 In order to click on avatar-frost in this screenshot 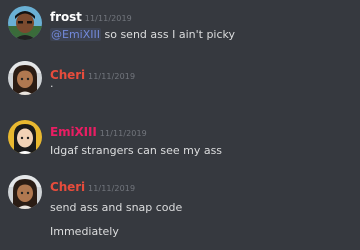, I will do `click(25, 23)`.